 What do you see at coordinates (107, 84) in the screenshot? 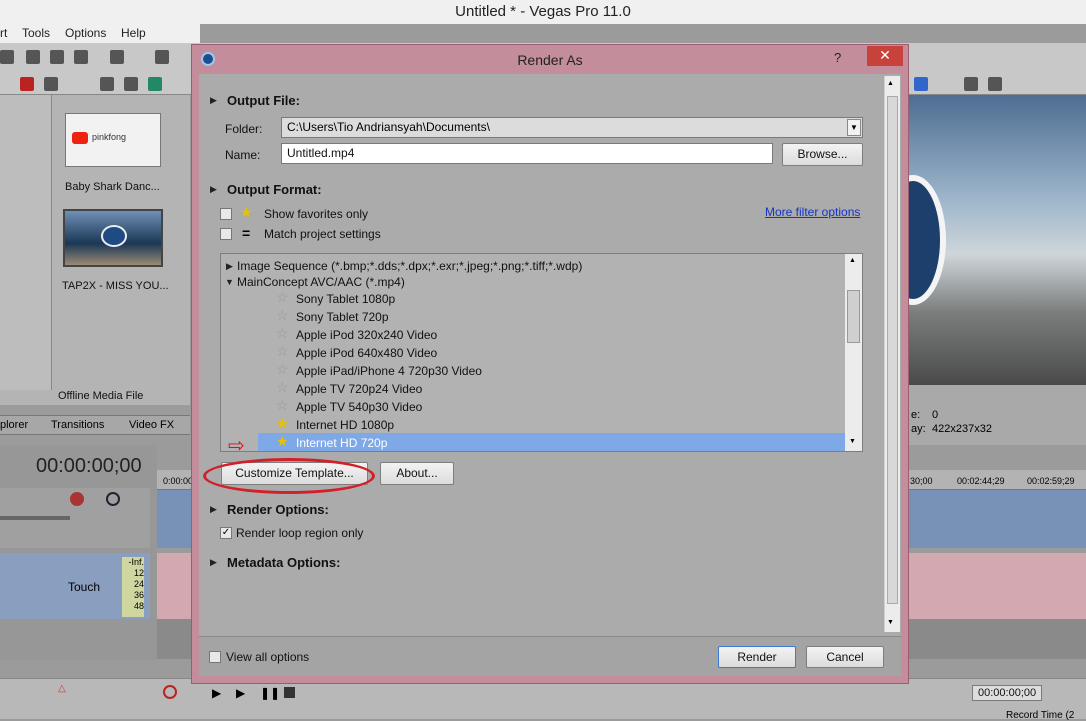
I see `play-icon` at bounding box center [107, 84].